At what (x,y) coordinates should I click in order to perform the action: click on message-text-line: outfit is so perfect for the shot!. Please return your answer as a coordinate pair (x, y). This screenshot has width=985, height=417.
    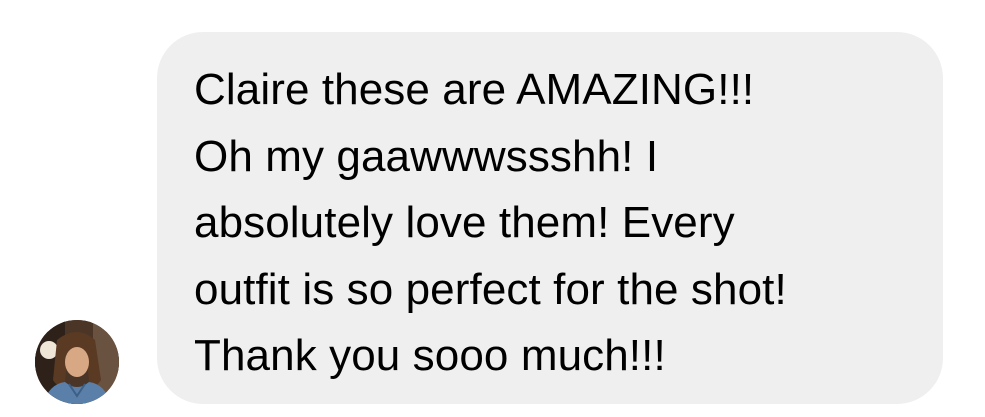
    Looking at the image, I should click on (490, 289).